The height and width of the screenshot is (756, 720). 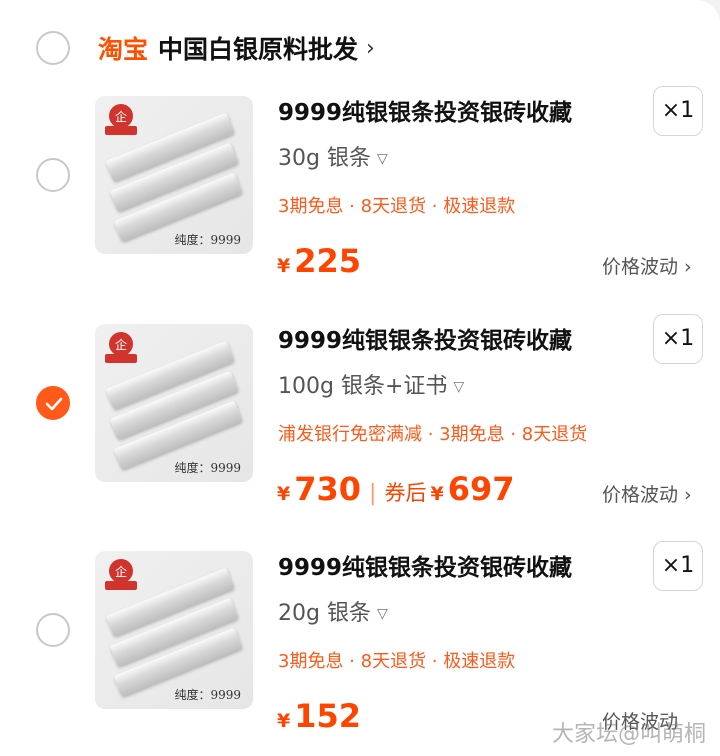 I want to click on price-value: 225, so click(x=328, y=261).